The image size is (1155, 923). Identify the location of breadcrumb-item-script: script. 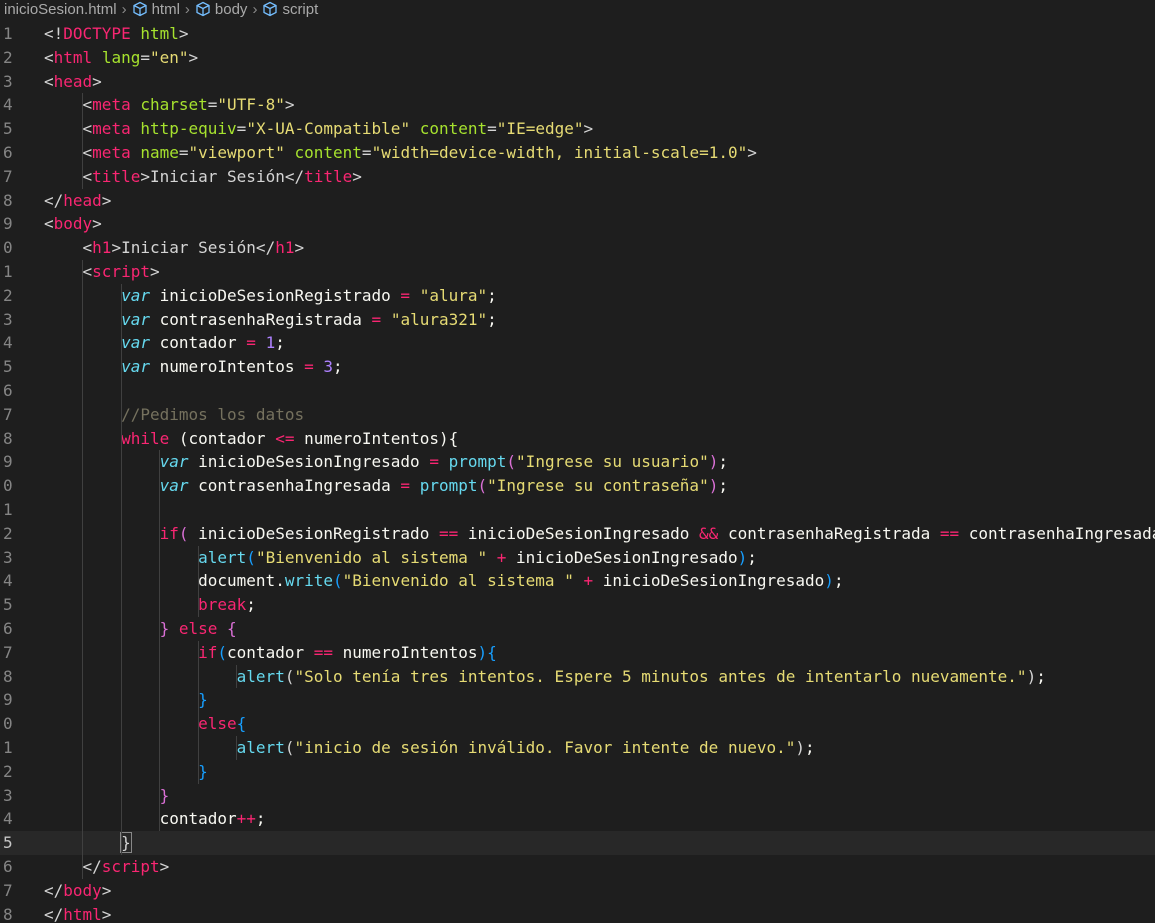
(290, 10).